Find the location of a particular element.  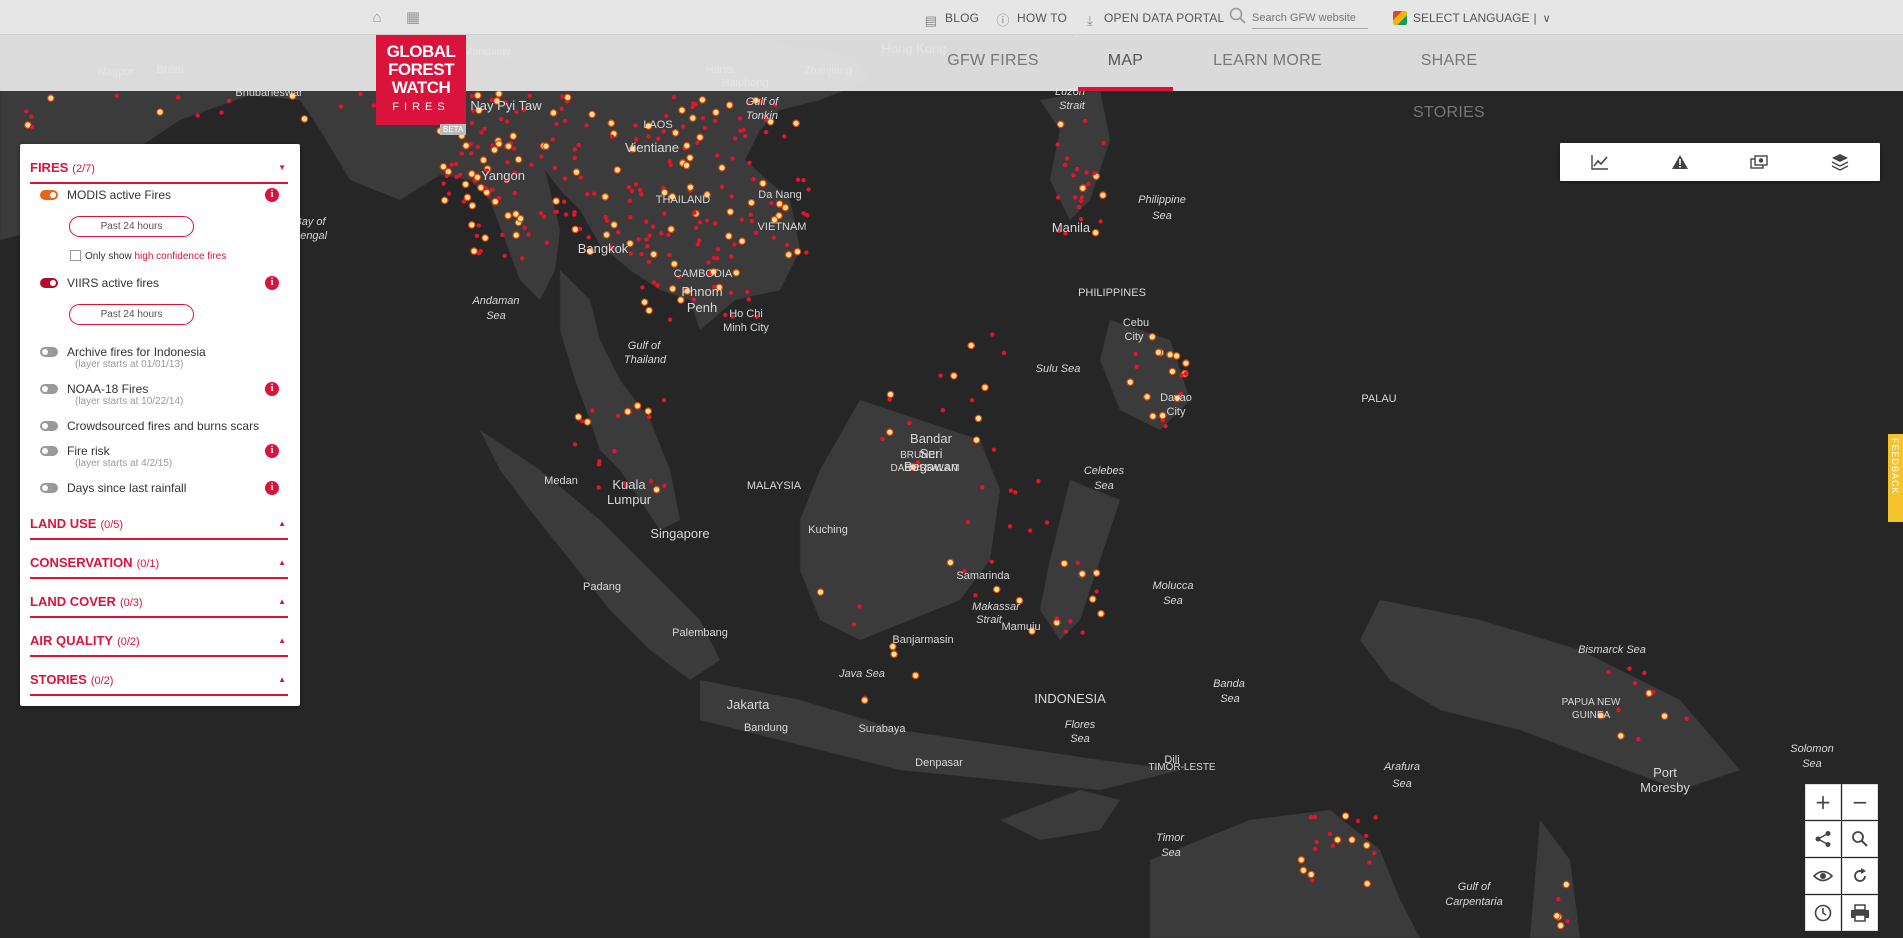

map-label: LAOS is located at coordinates (657, 125).